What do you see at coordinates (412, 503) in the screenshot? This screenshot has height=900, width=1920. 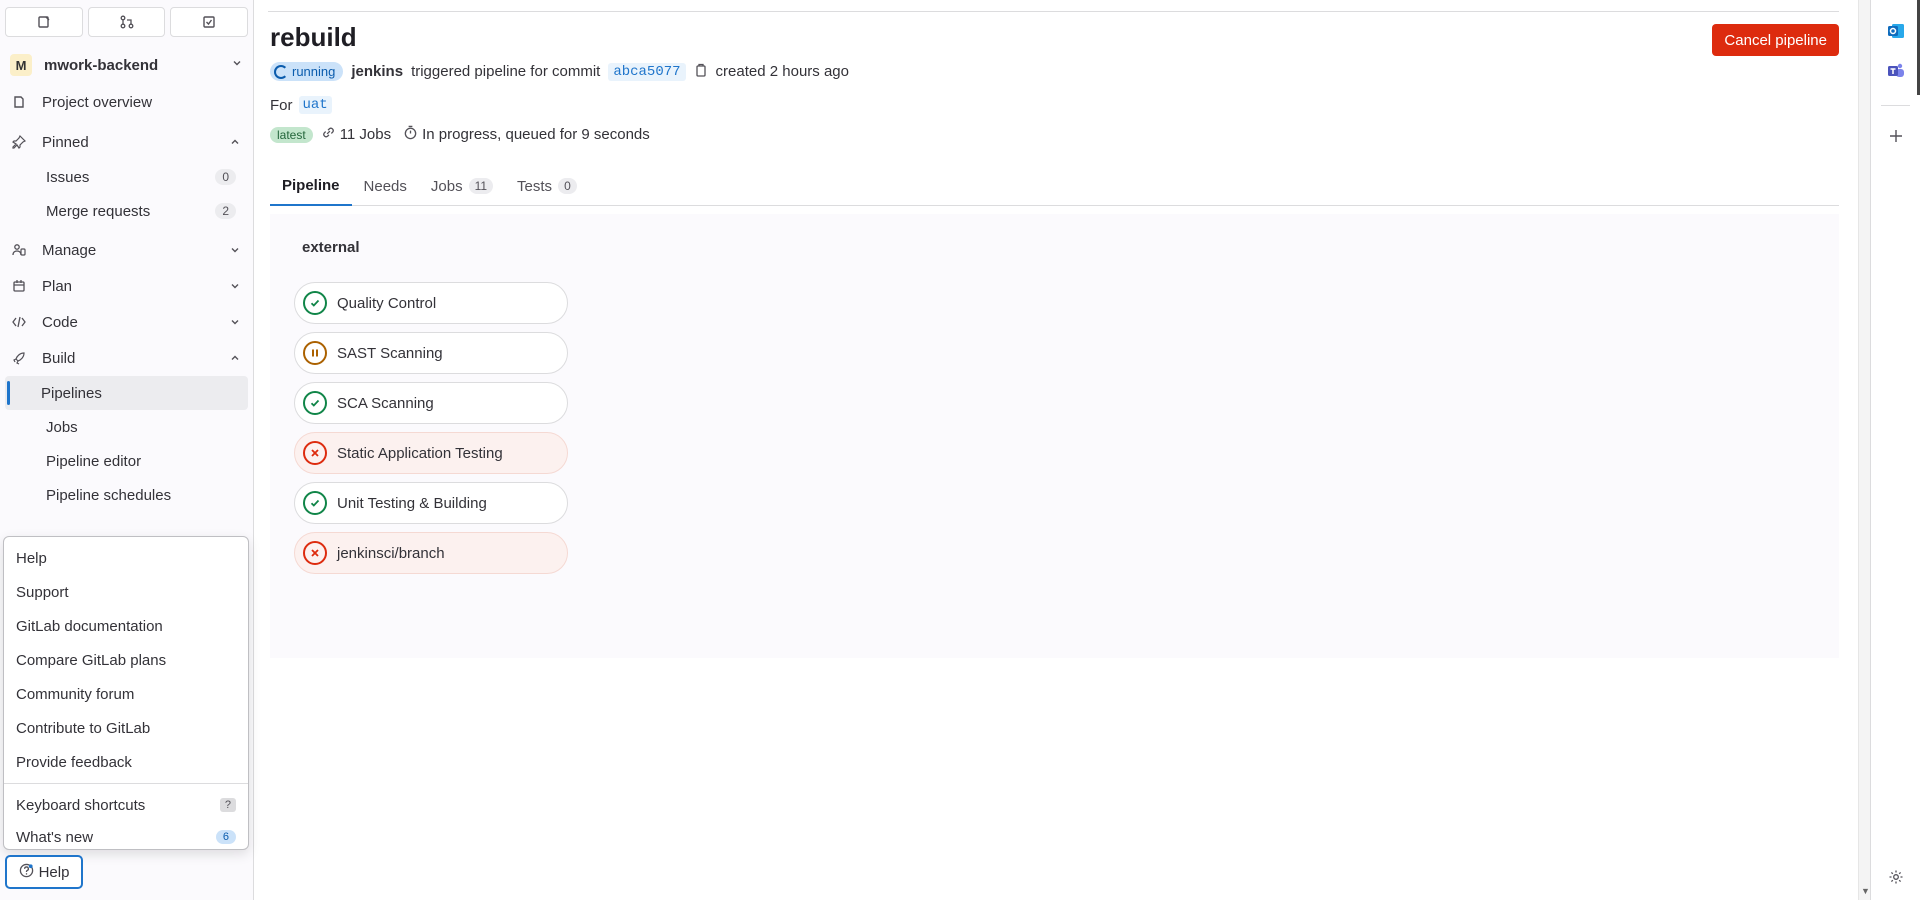 I see `job-name: Unit Testing & Building` at bounding box center [412, 503].